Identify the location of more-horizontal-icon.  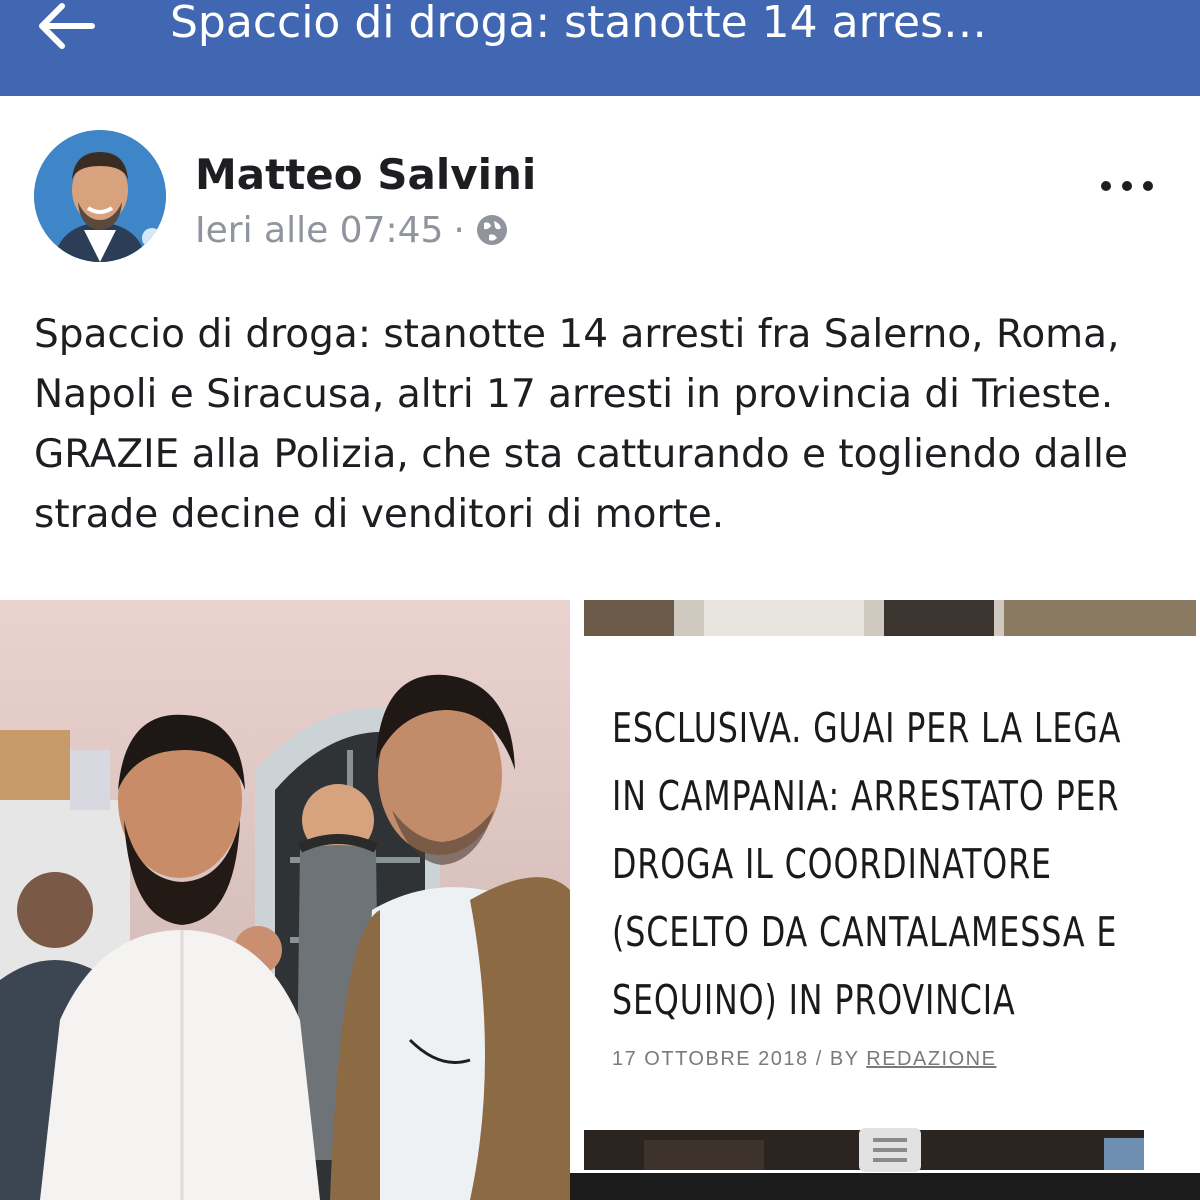
(1127, 186).